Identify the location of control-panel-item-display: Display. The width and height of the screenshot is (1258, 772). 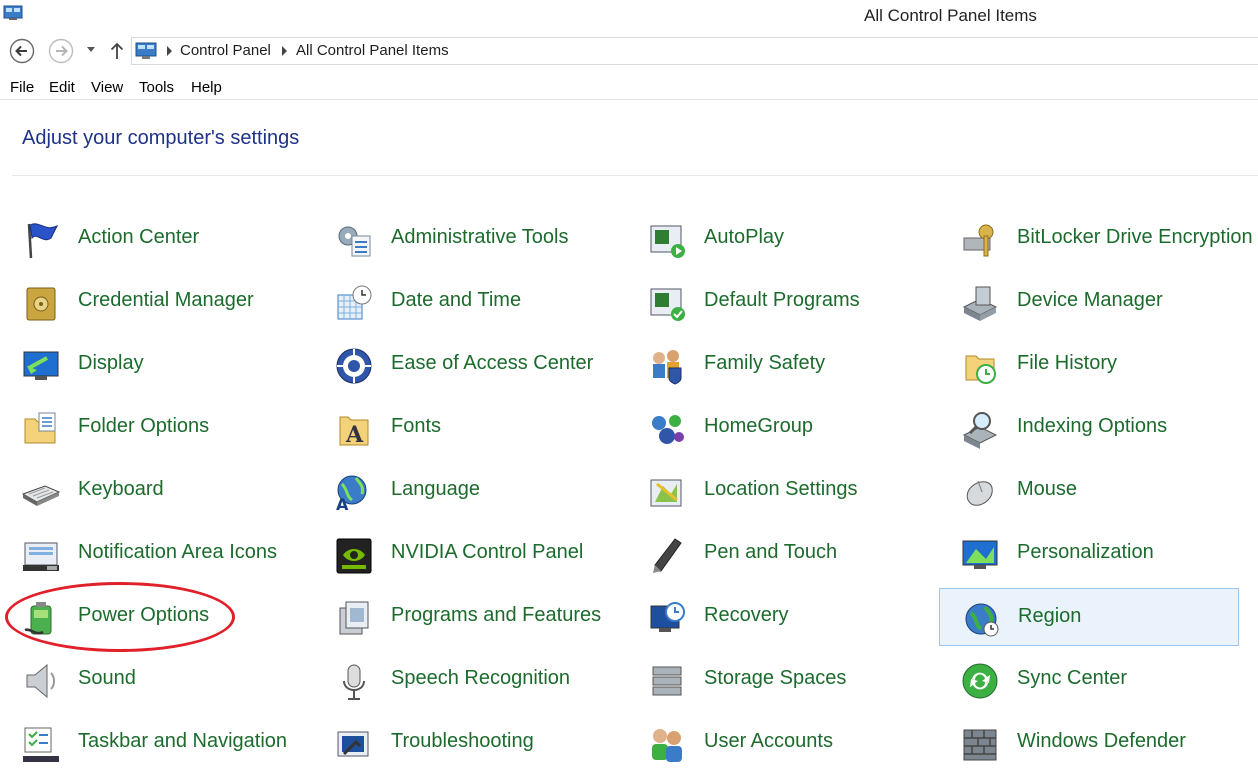
(156, 365).